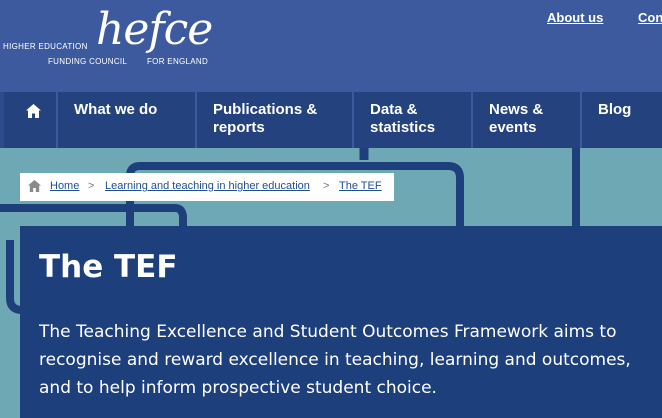 The width and height of the screenshot is (662, 418). Describe the element at coordinates (650, 17) in the screenshot. I see `contact-link: Con` at that location.